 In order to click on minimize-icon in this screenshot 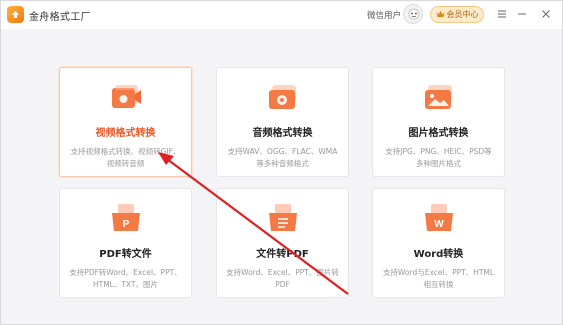, I will do `click(522, 14)`.